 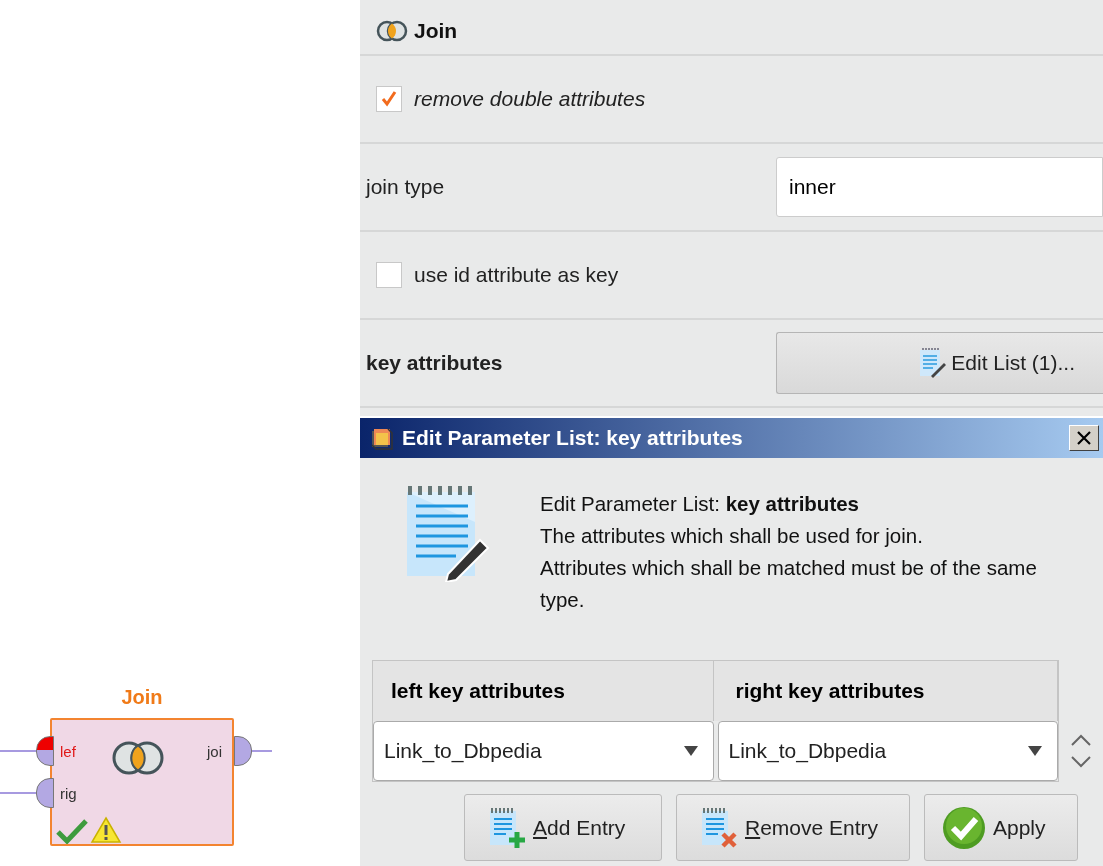 I want to click on remove-button: Remove Entry, so click(x=793, y=827).